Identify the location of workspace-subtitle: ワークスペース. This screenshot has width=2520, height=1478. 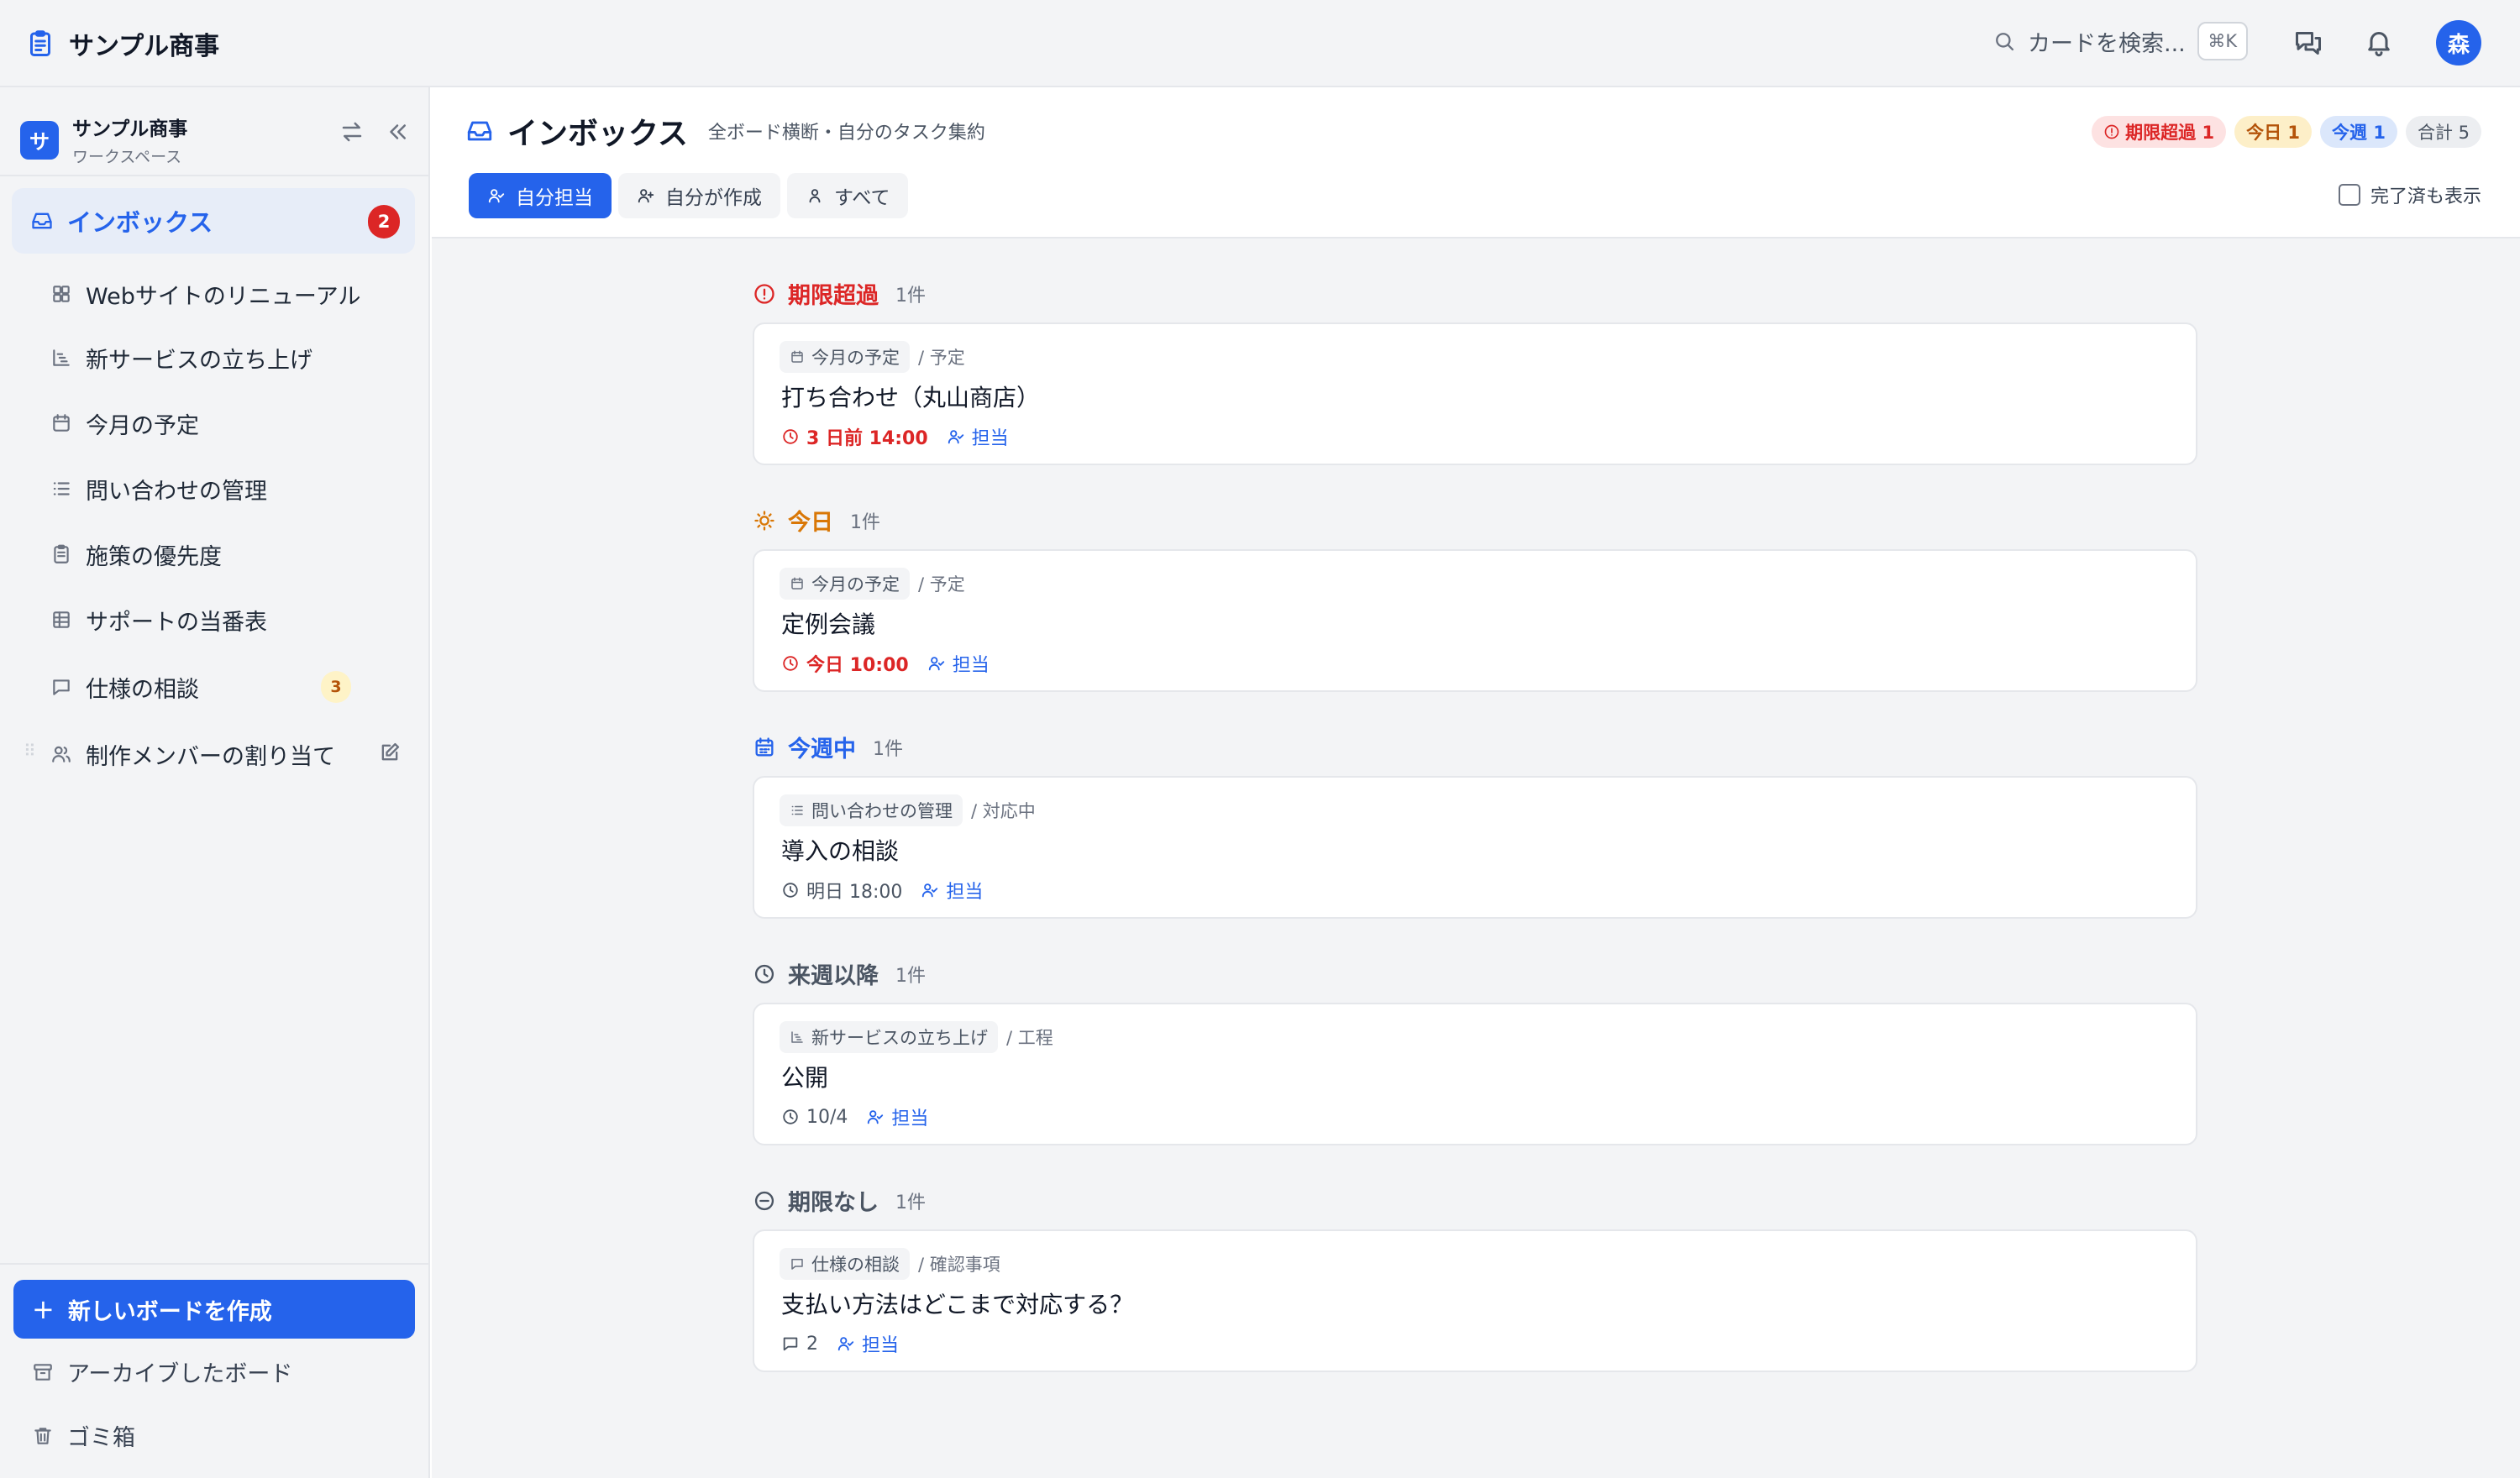
(127, 157).